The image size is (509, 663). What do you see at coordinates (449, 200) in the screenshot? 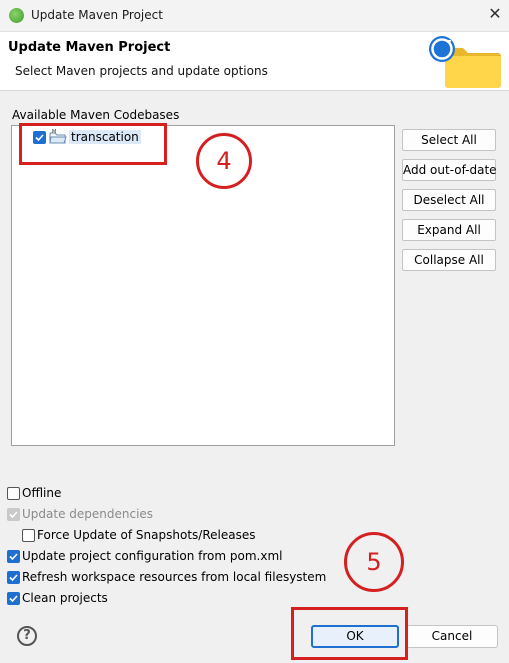
I see `deselect-all-button: Deselect All` at bounding box center [449, 200].